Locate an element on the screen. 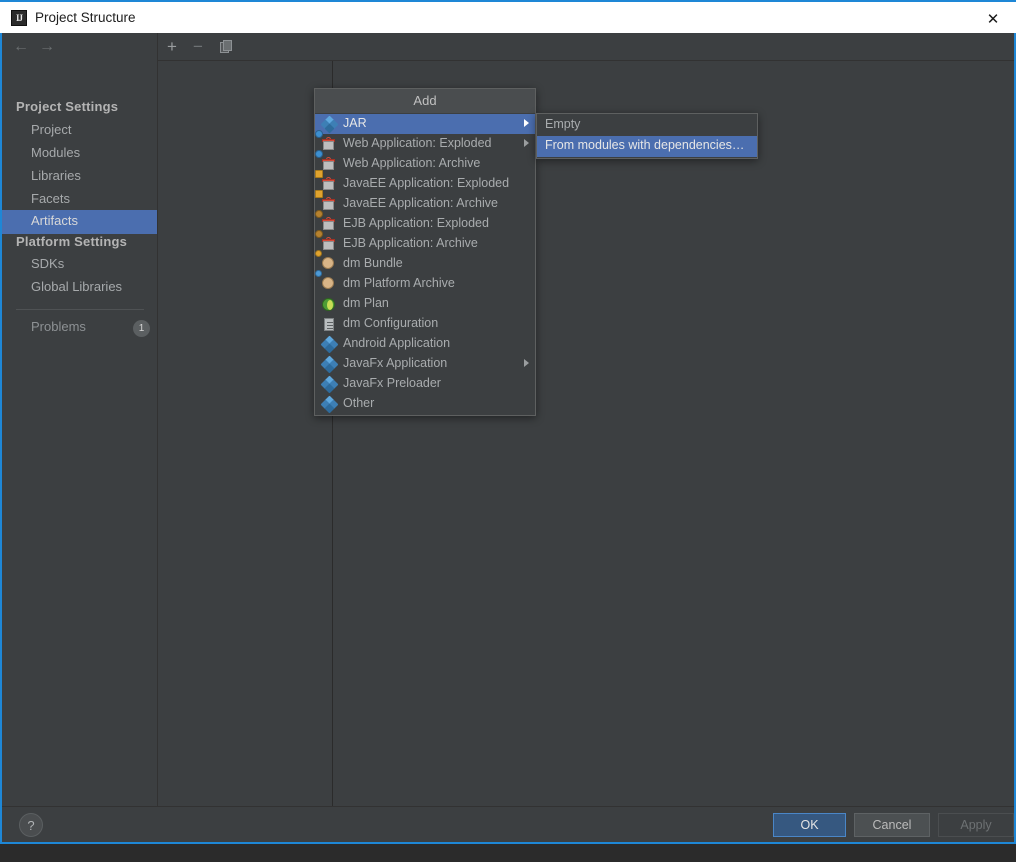 This screenshot has width=1016, height=862. menu-item-ejb-application-exploded: EJB Application: Exploded is located at coordinates (425, 222).